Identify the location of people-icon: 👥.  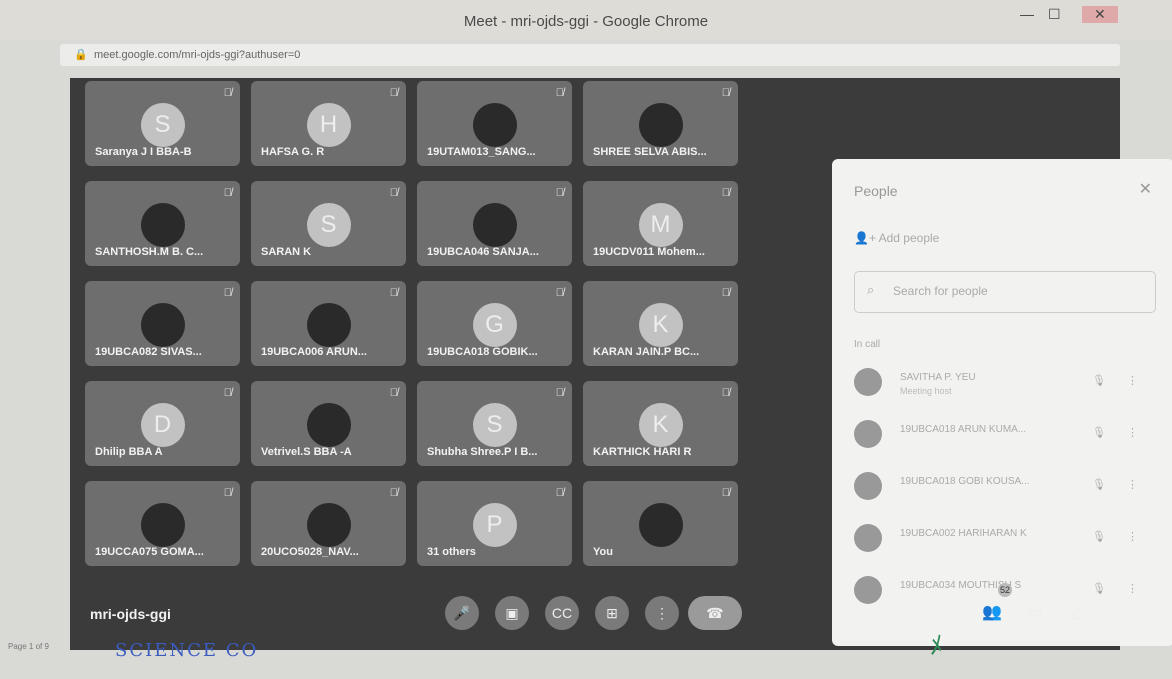
(992, 612).